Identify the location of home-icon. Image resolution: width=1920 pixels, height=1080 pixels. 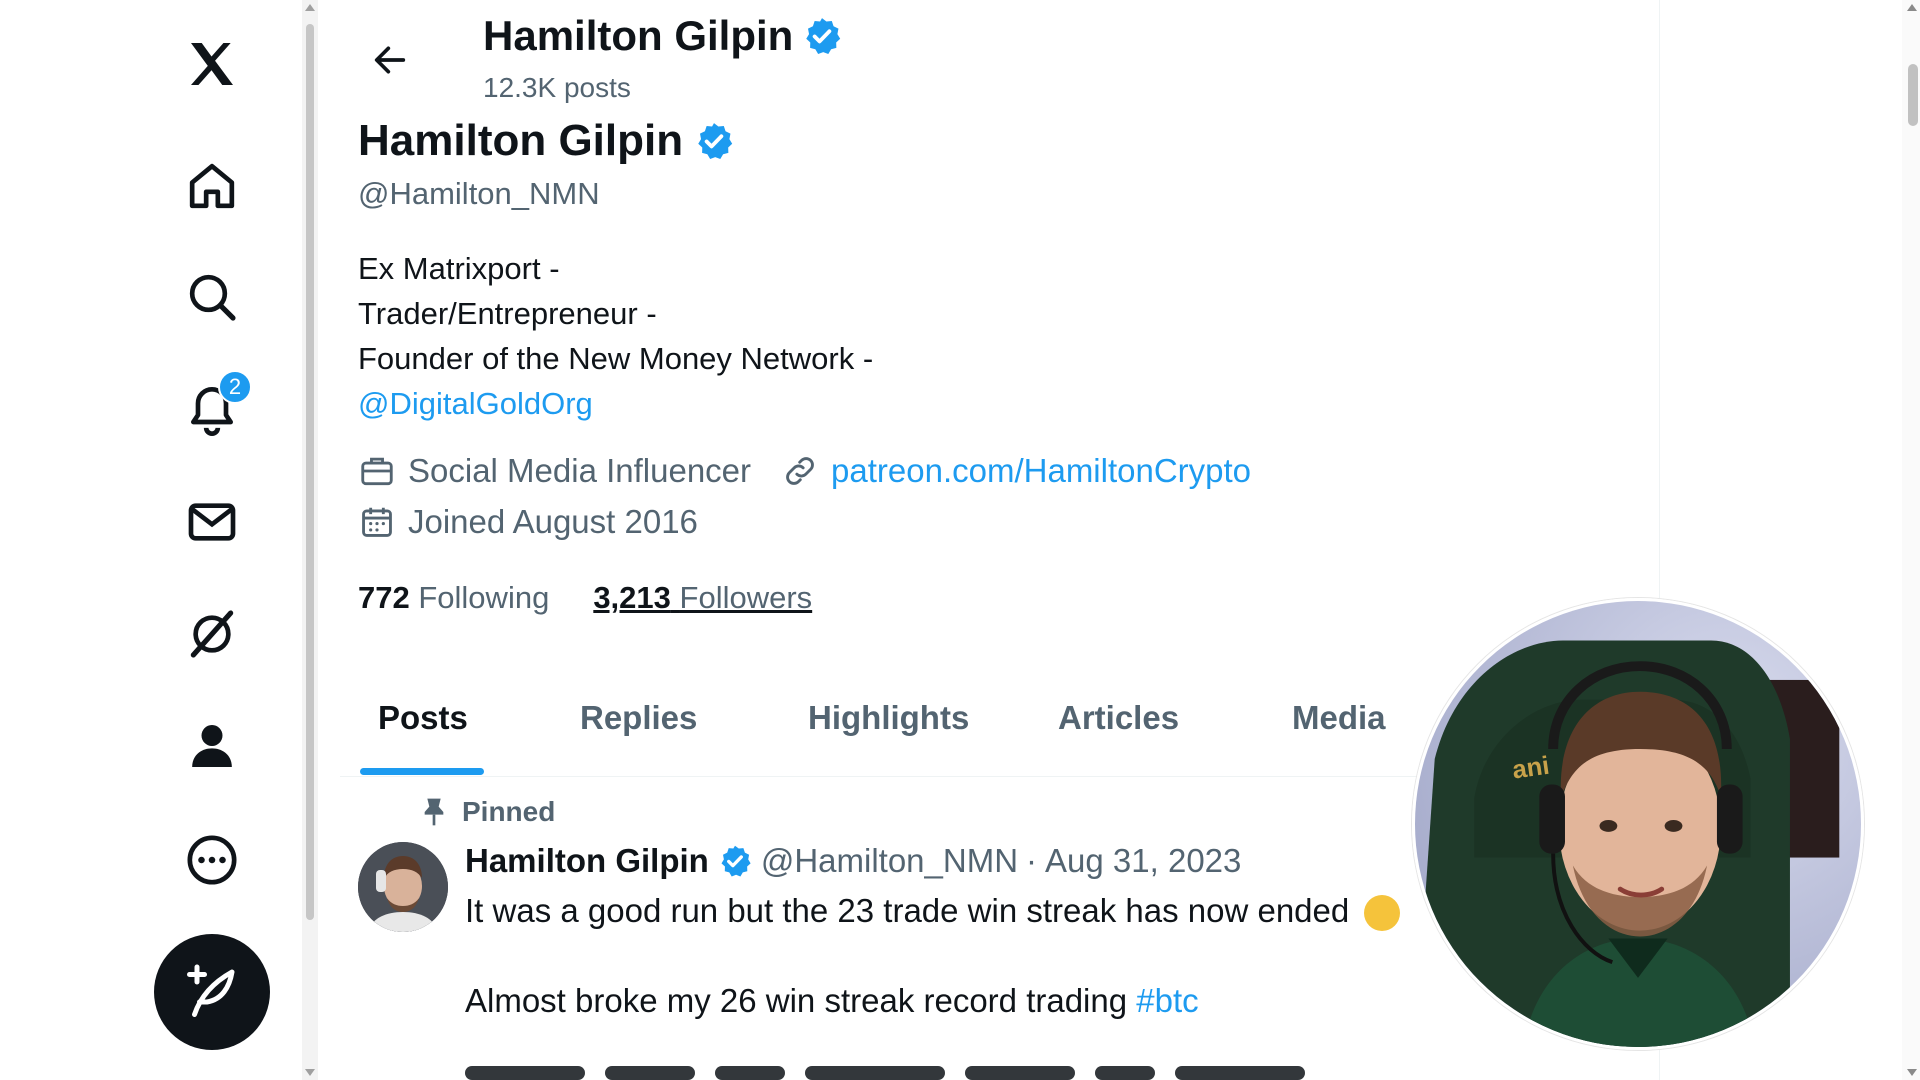
(212, 186).